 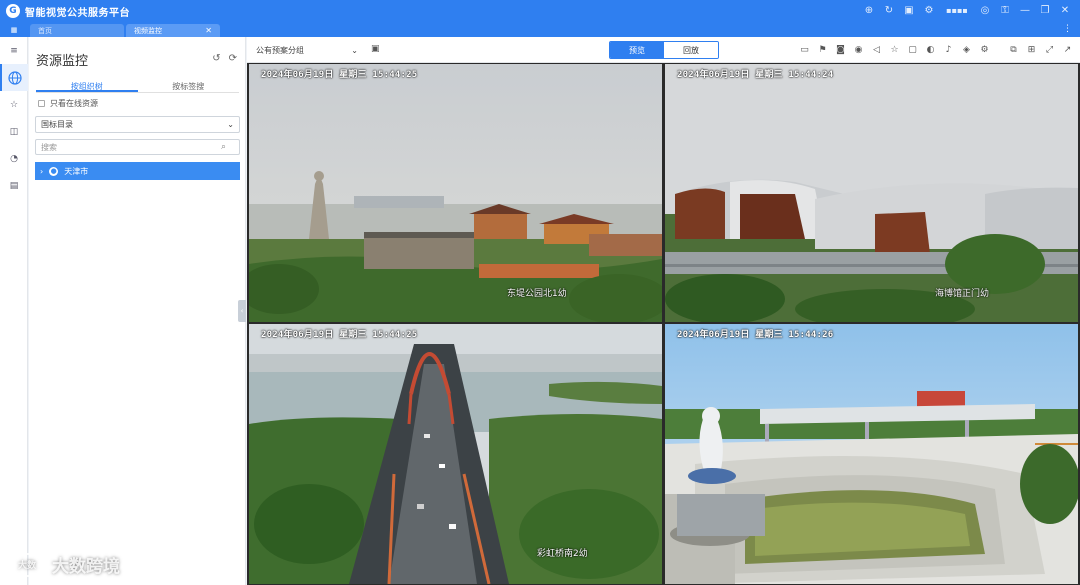 I want to click on camera-timestamp: 2024年06月19日 星期三 15:44:26, so click(x=755, y=335).